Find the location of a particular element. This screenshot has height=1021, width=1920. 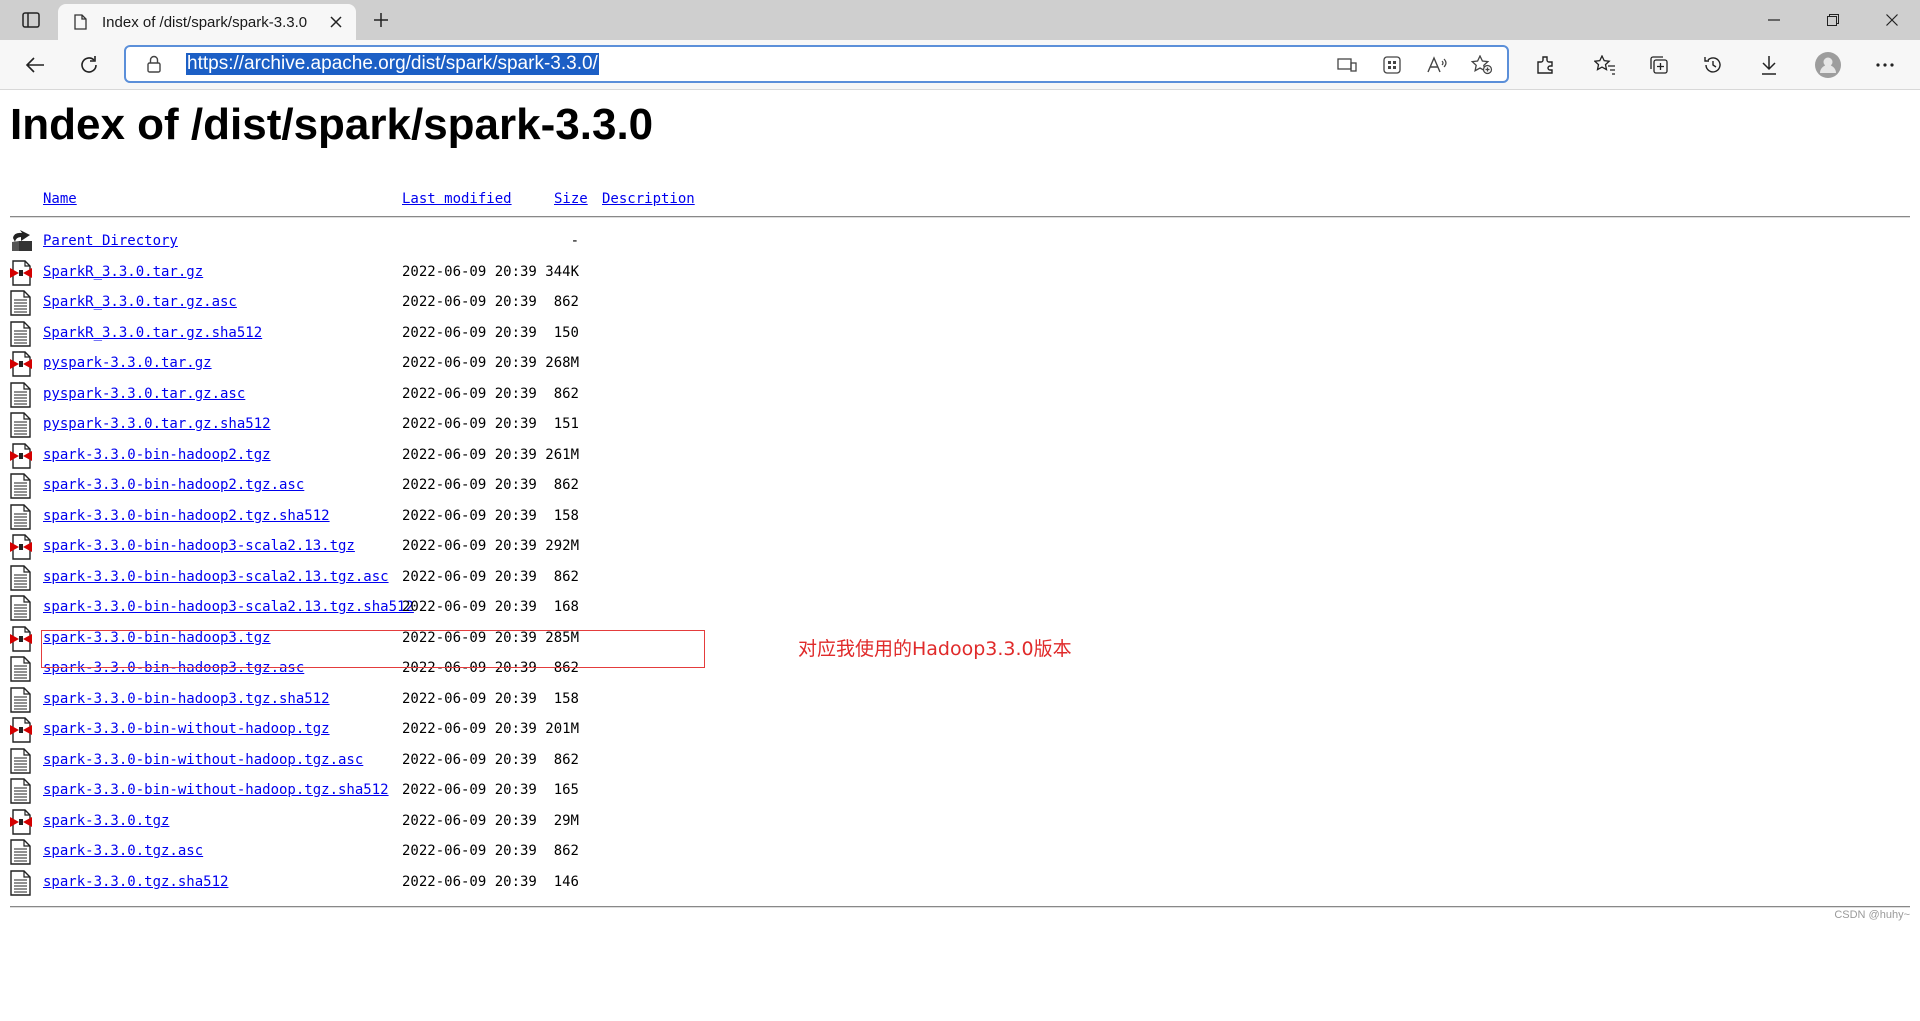

file-link: spark-3.3.0-bin-without-hadoop.tgz.asc is located at coordinates (203, 760).